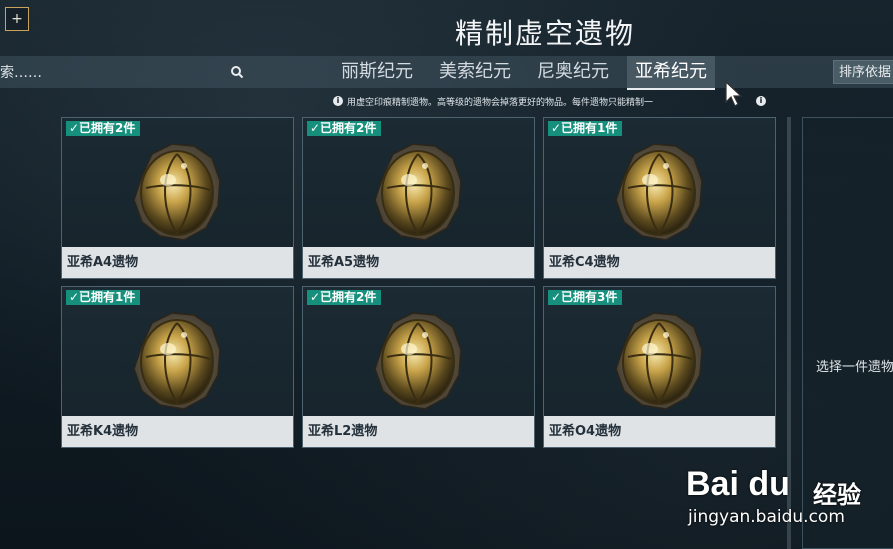 The image size is (893, 549). I want to click on relic-card: ✓已拥有2件 亚希A5遗物, so click(418, 198).